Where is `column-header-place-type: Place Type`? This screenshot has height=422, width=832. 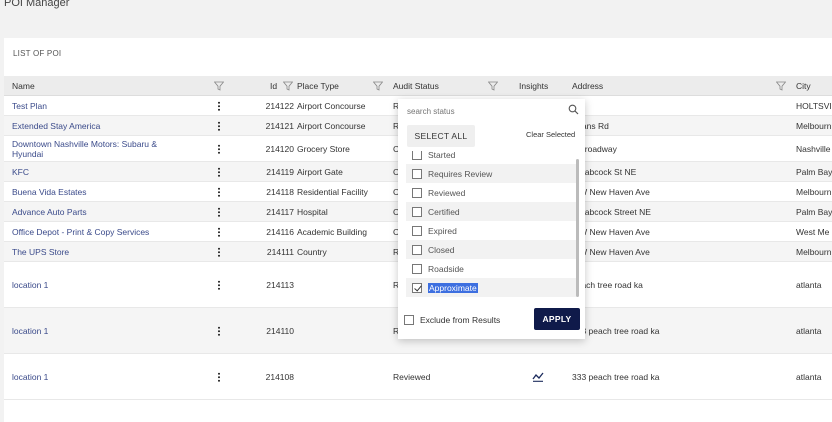
column-header-place-type: Place Type is located at coordinates (318, 86).